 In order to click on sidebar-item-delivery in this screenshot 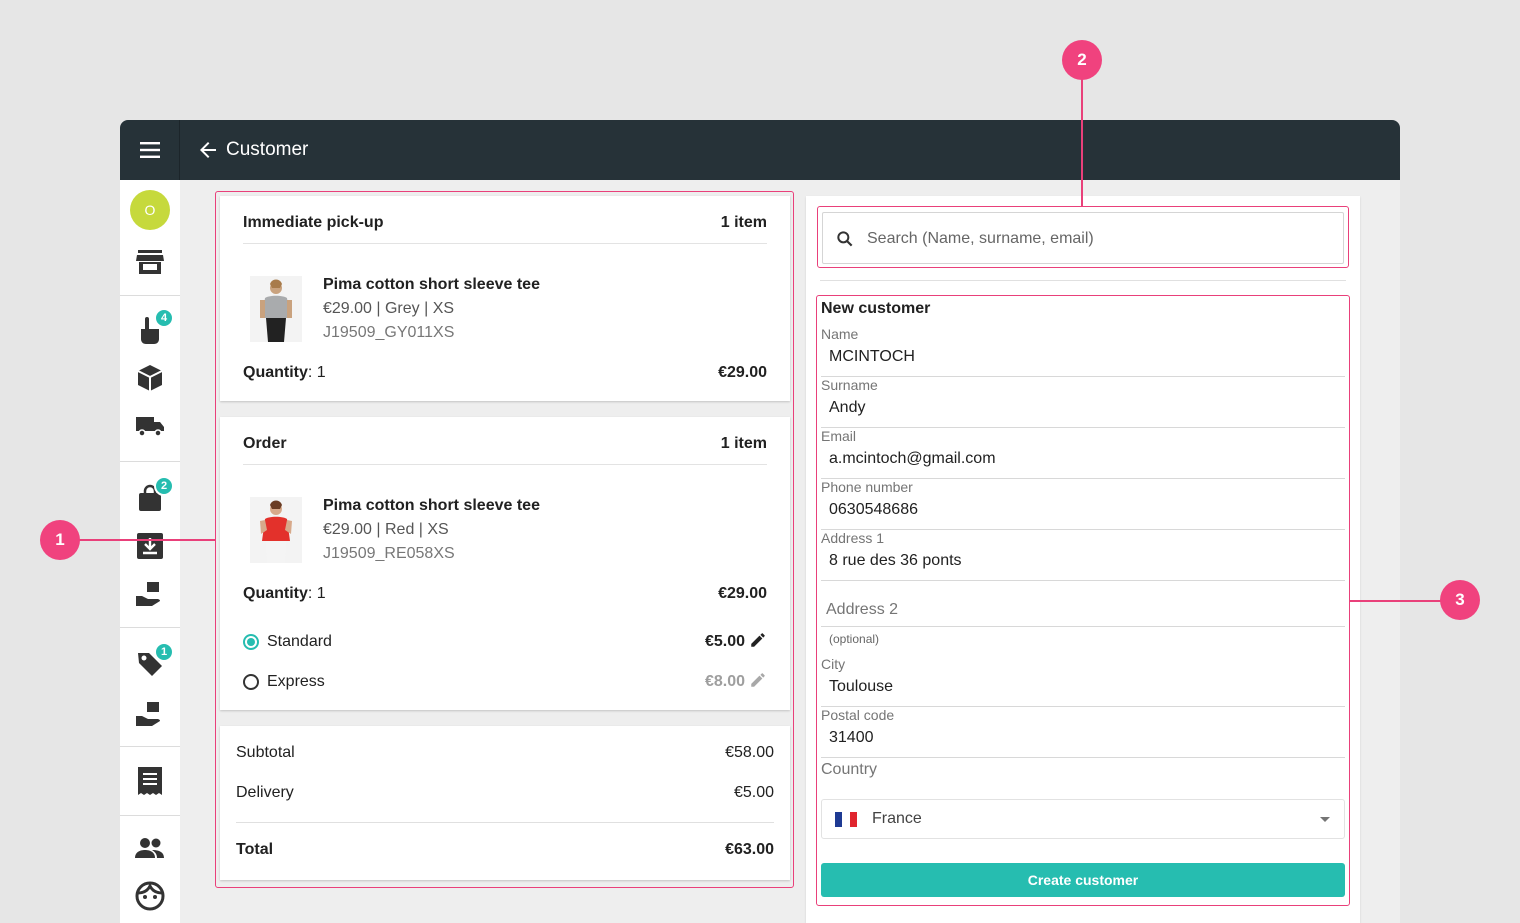, I will do `click(150, 594)`.